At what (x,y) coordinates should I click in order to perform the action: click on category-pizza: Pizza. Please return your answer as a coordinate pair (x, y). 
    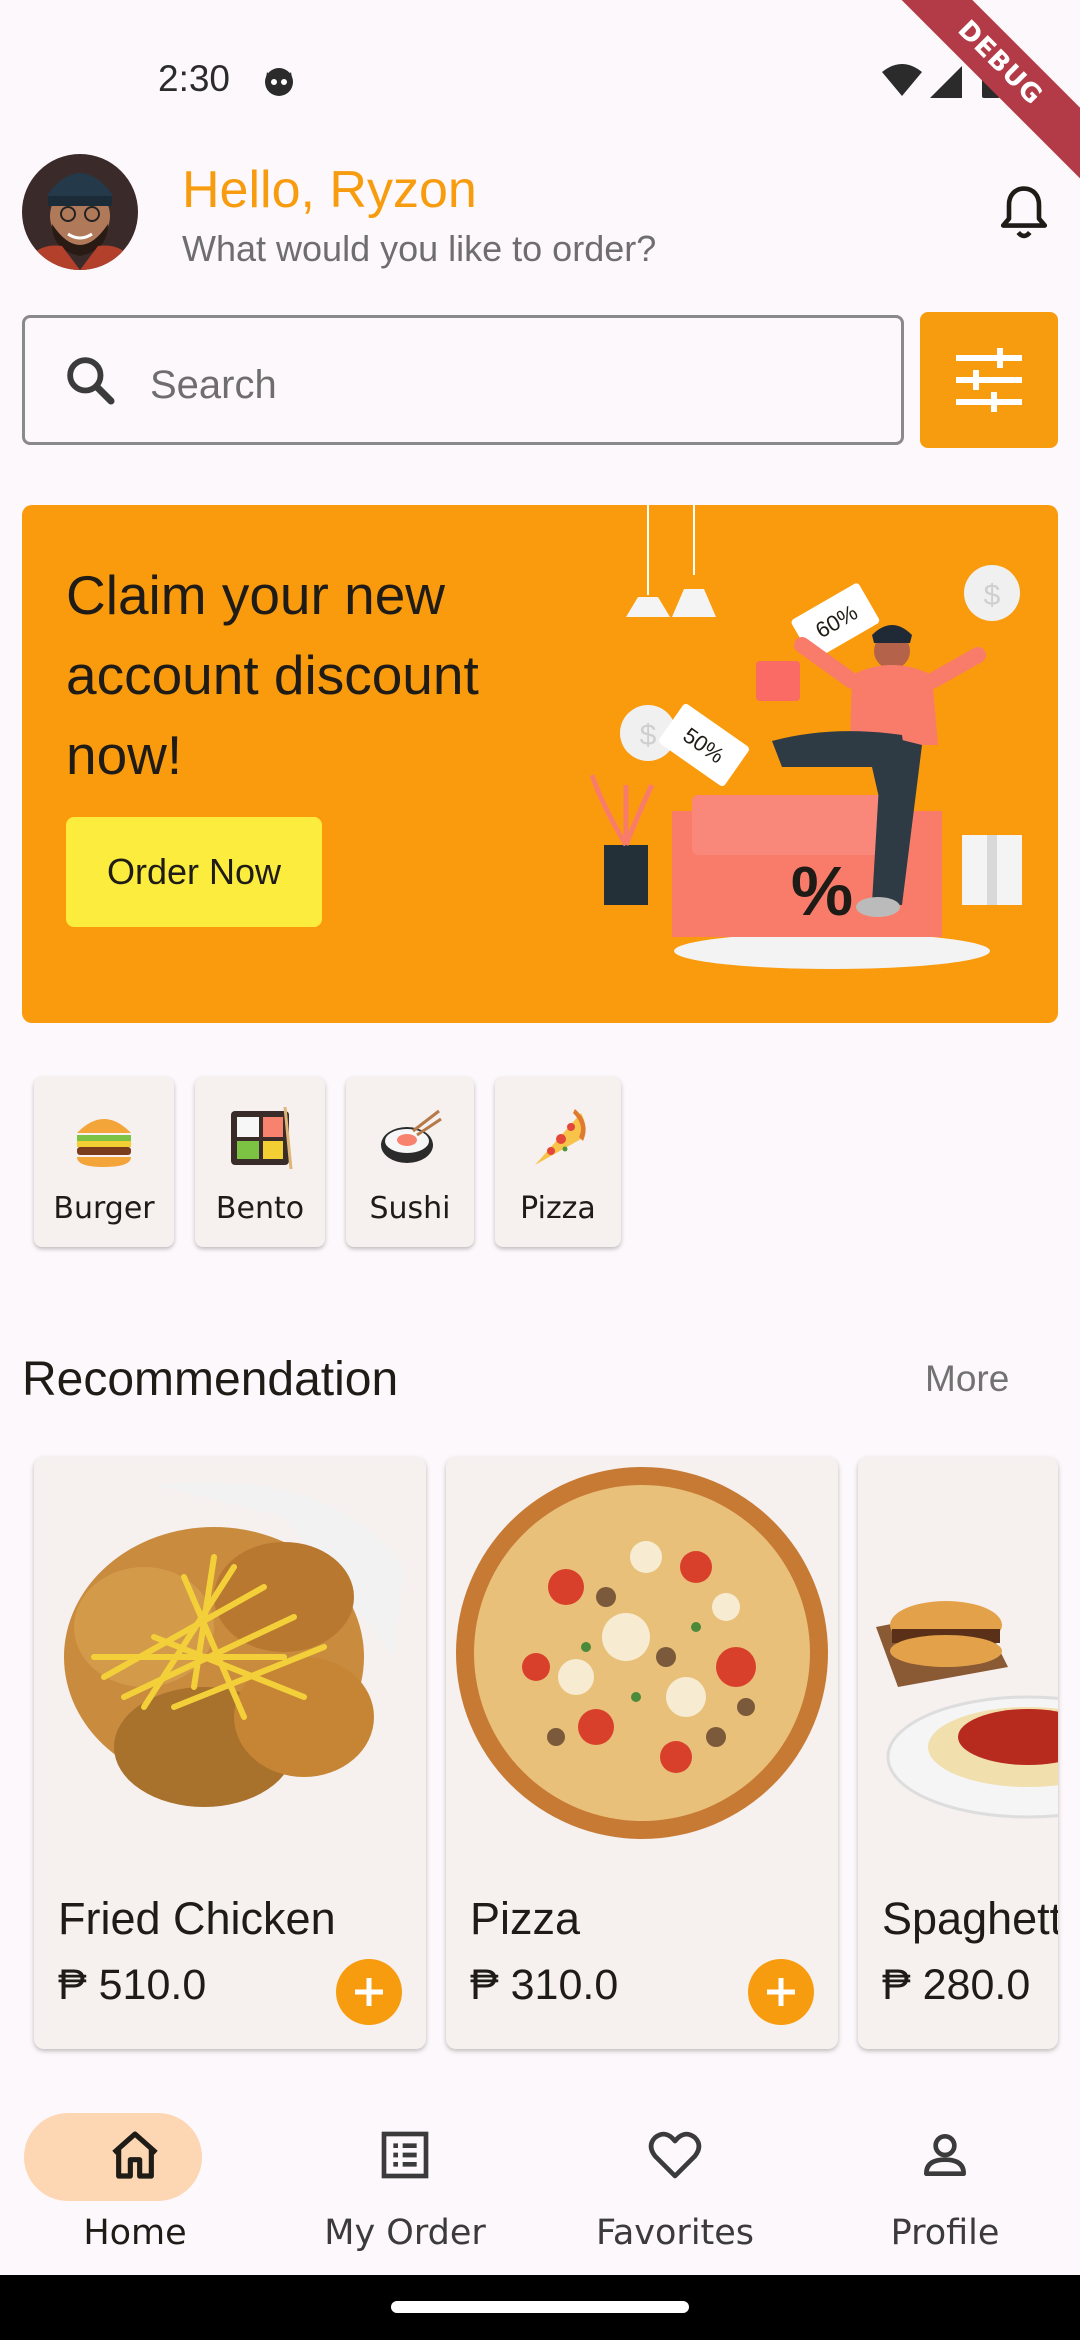
    Looking at the image, I should click on (558, 1162).